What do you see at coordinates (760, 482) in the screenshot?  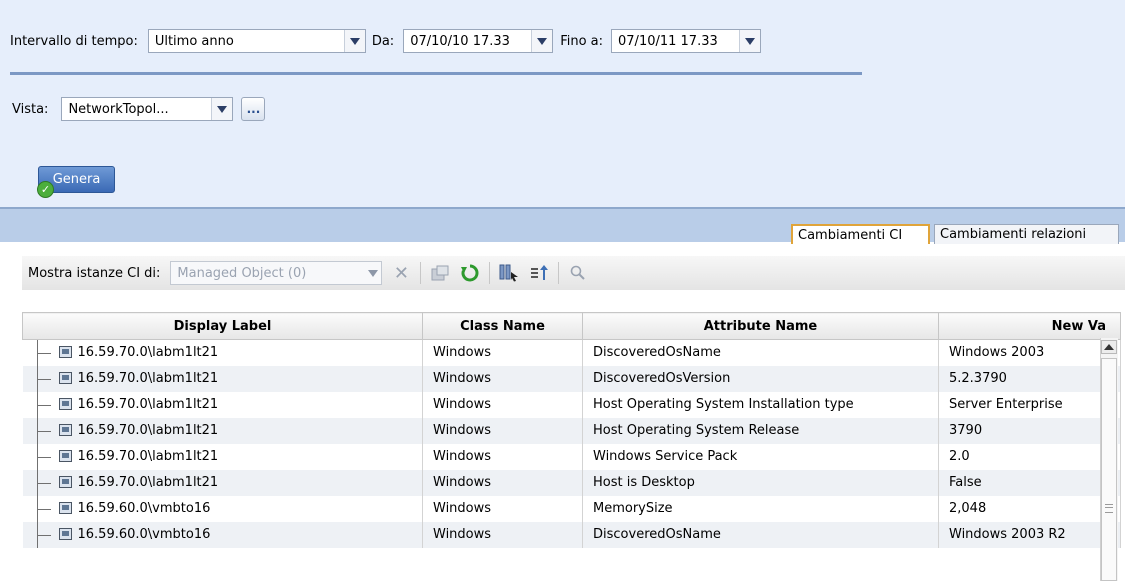 I see `attribute-name-cell: Host is Desktop` at bounding box center [760, 482].